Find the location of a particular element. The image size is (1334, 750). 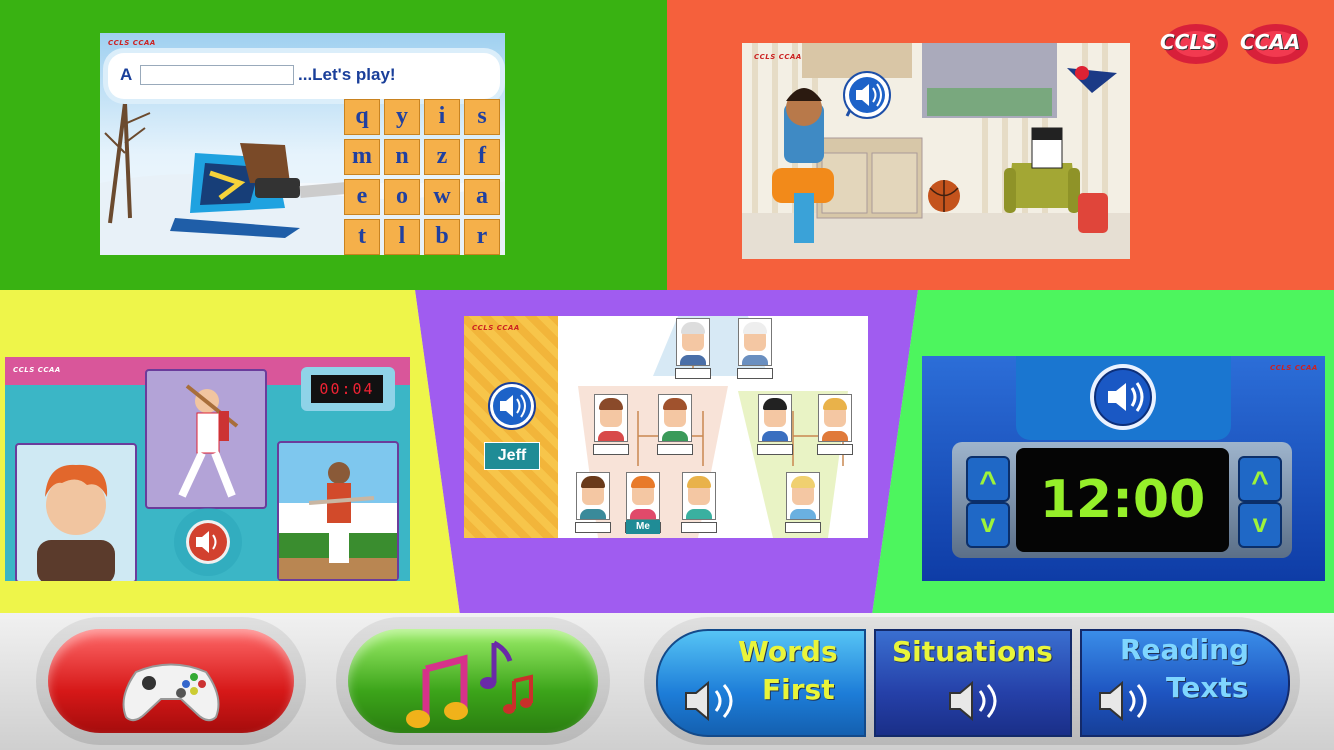

words-first-button: Words First is located at coordinates (761, 683).